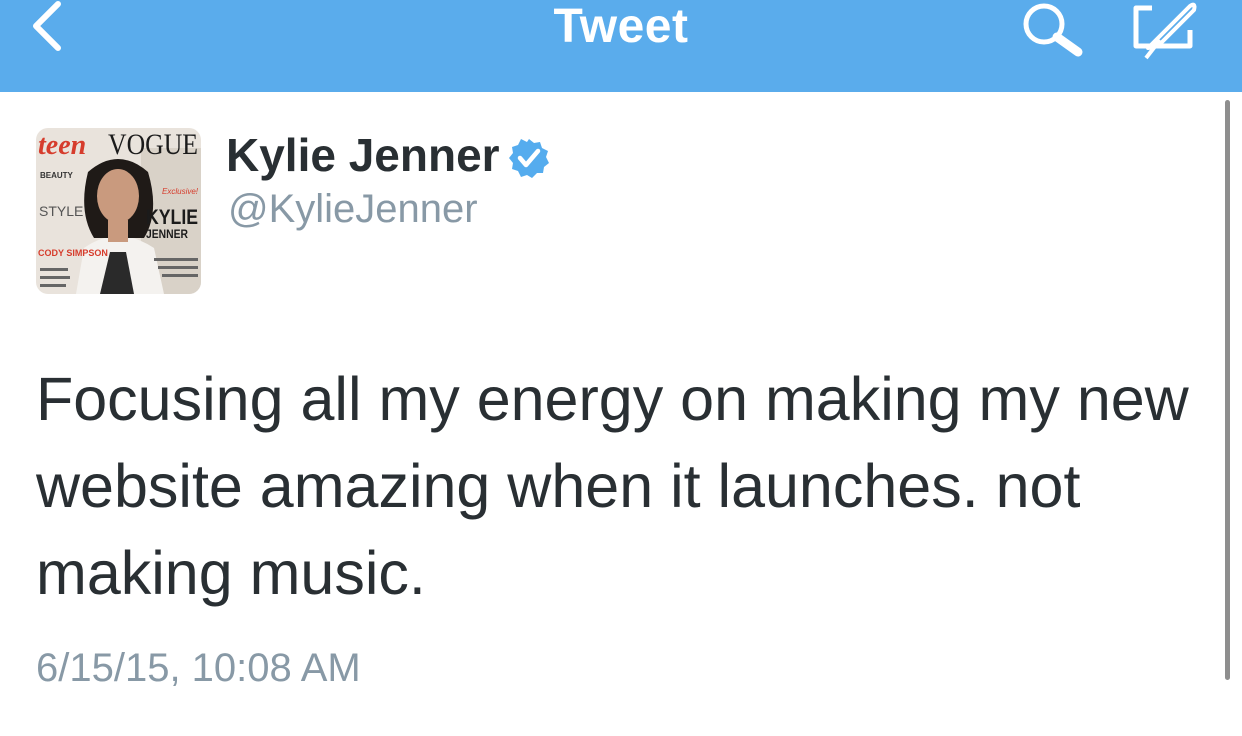  I want to click on user-handle: @KylieJenner, so click(353, 209).